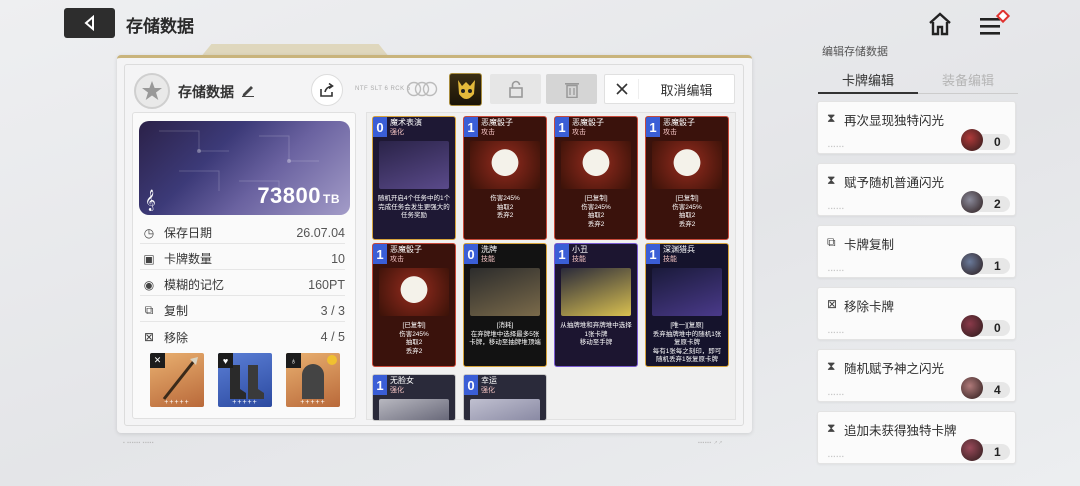 This screenshot has width=1080, height=486. I want to click on card-name: 小丑, so click(580, 249).